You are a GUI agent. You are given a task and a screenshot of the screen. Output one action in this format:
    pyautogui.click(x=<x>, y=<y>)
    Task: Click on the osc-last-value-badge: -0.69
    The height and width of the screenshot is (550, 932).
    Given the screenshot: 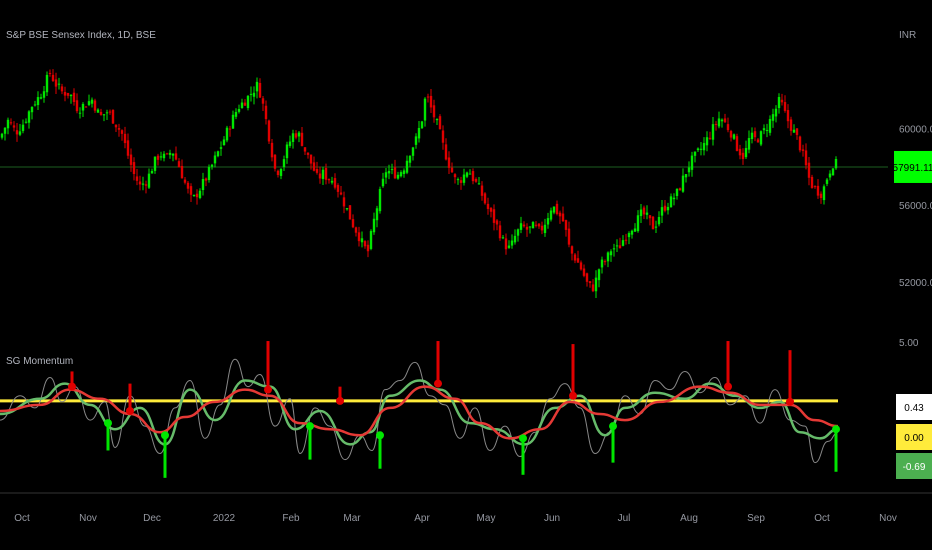 What is the action you would take?
    pyautogui.click(x=914, y=466)
    